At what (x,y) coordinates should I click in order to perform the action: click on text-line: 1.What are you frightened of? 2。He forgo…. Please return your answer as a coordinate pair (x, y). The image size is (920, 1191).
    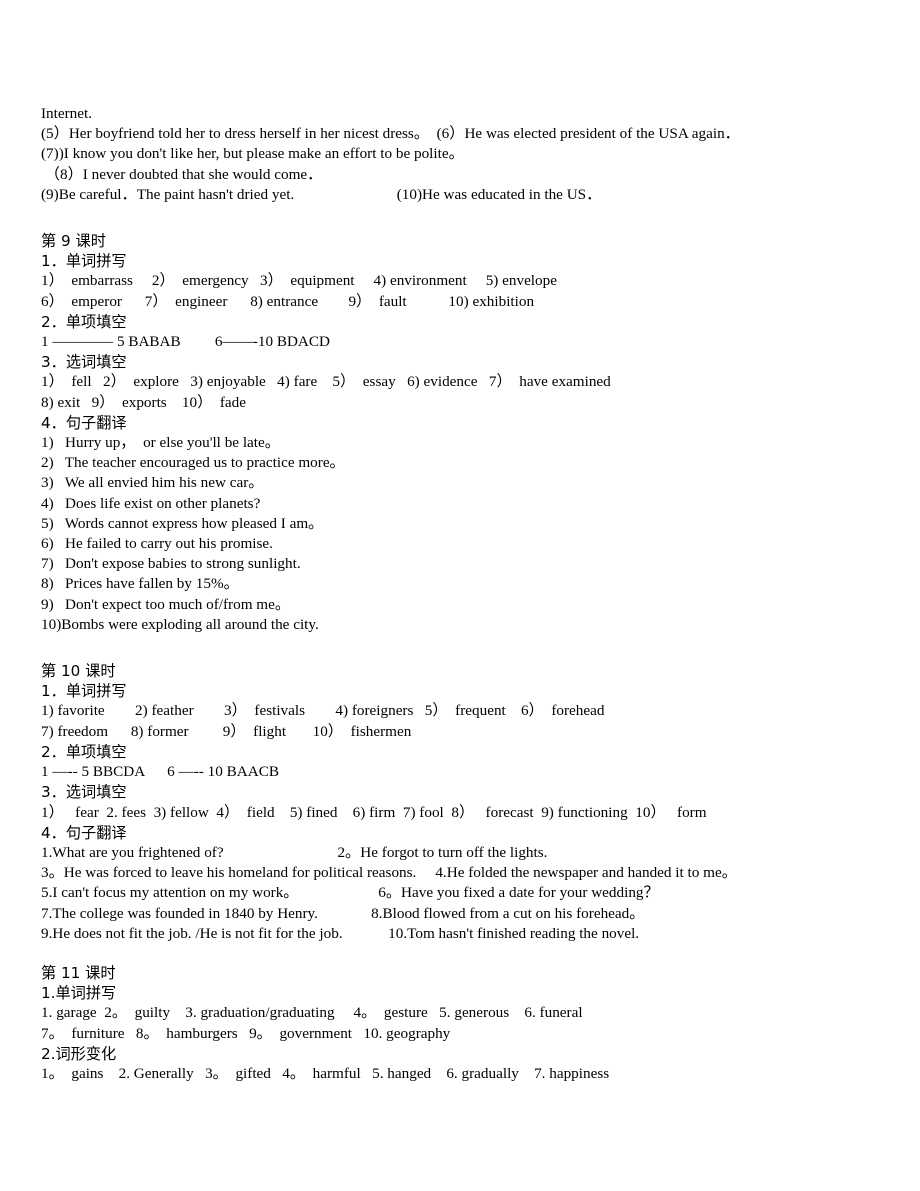
    Looking at the image, I should click on (294, 852).